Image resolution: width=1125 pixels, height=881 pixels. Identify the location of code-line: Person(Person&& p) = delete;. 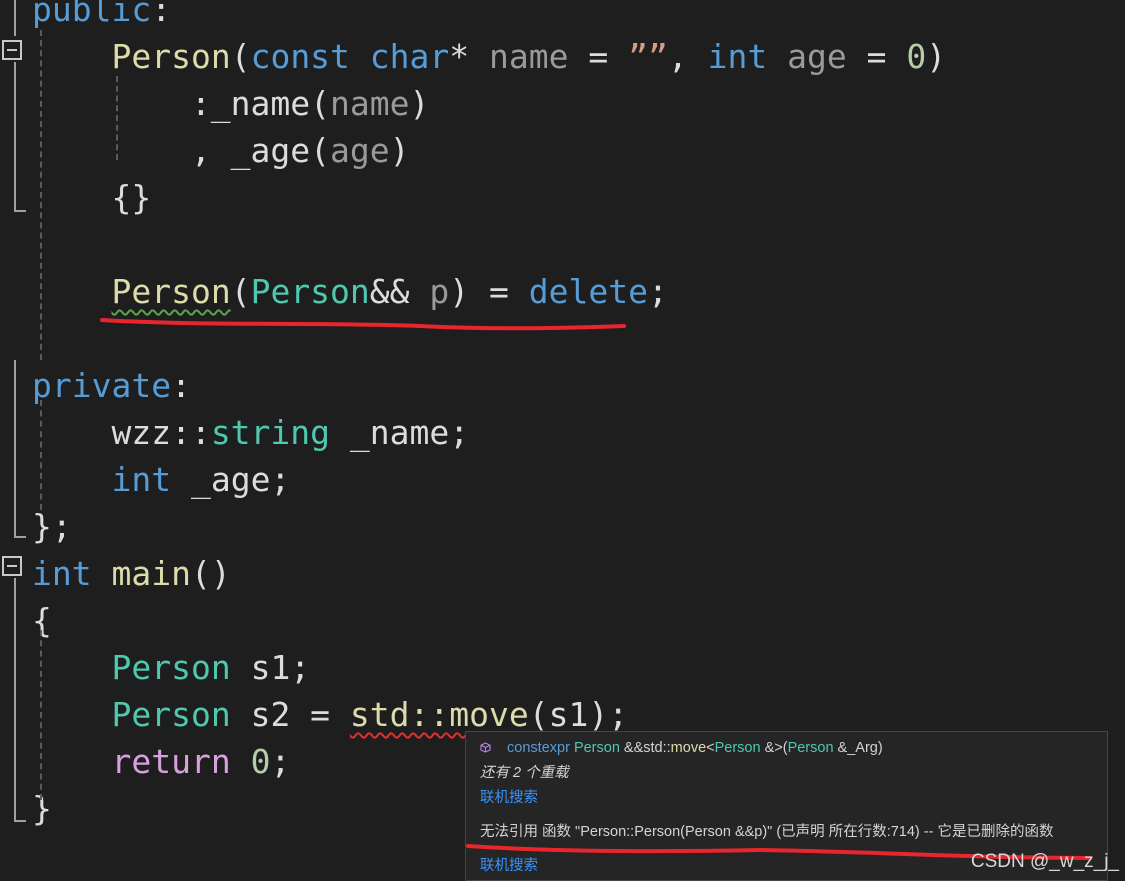
(350, 291).